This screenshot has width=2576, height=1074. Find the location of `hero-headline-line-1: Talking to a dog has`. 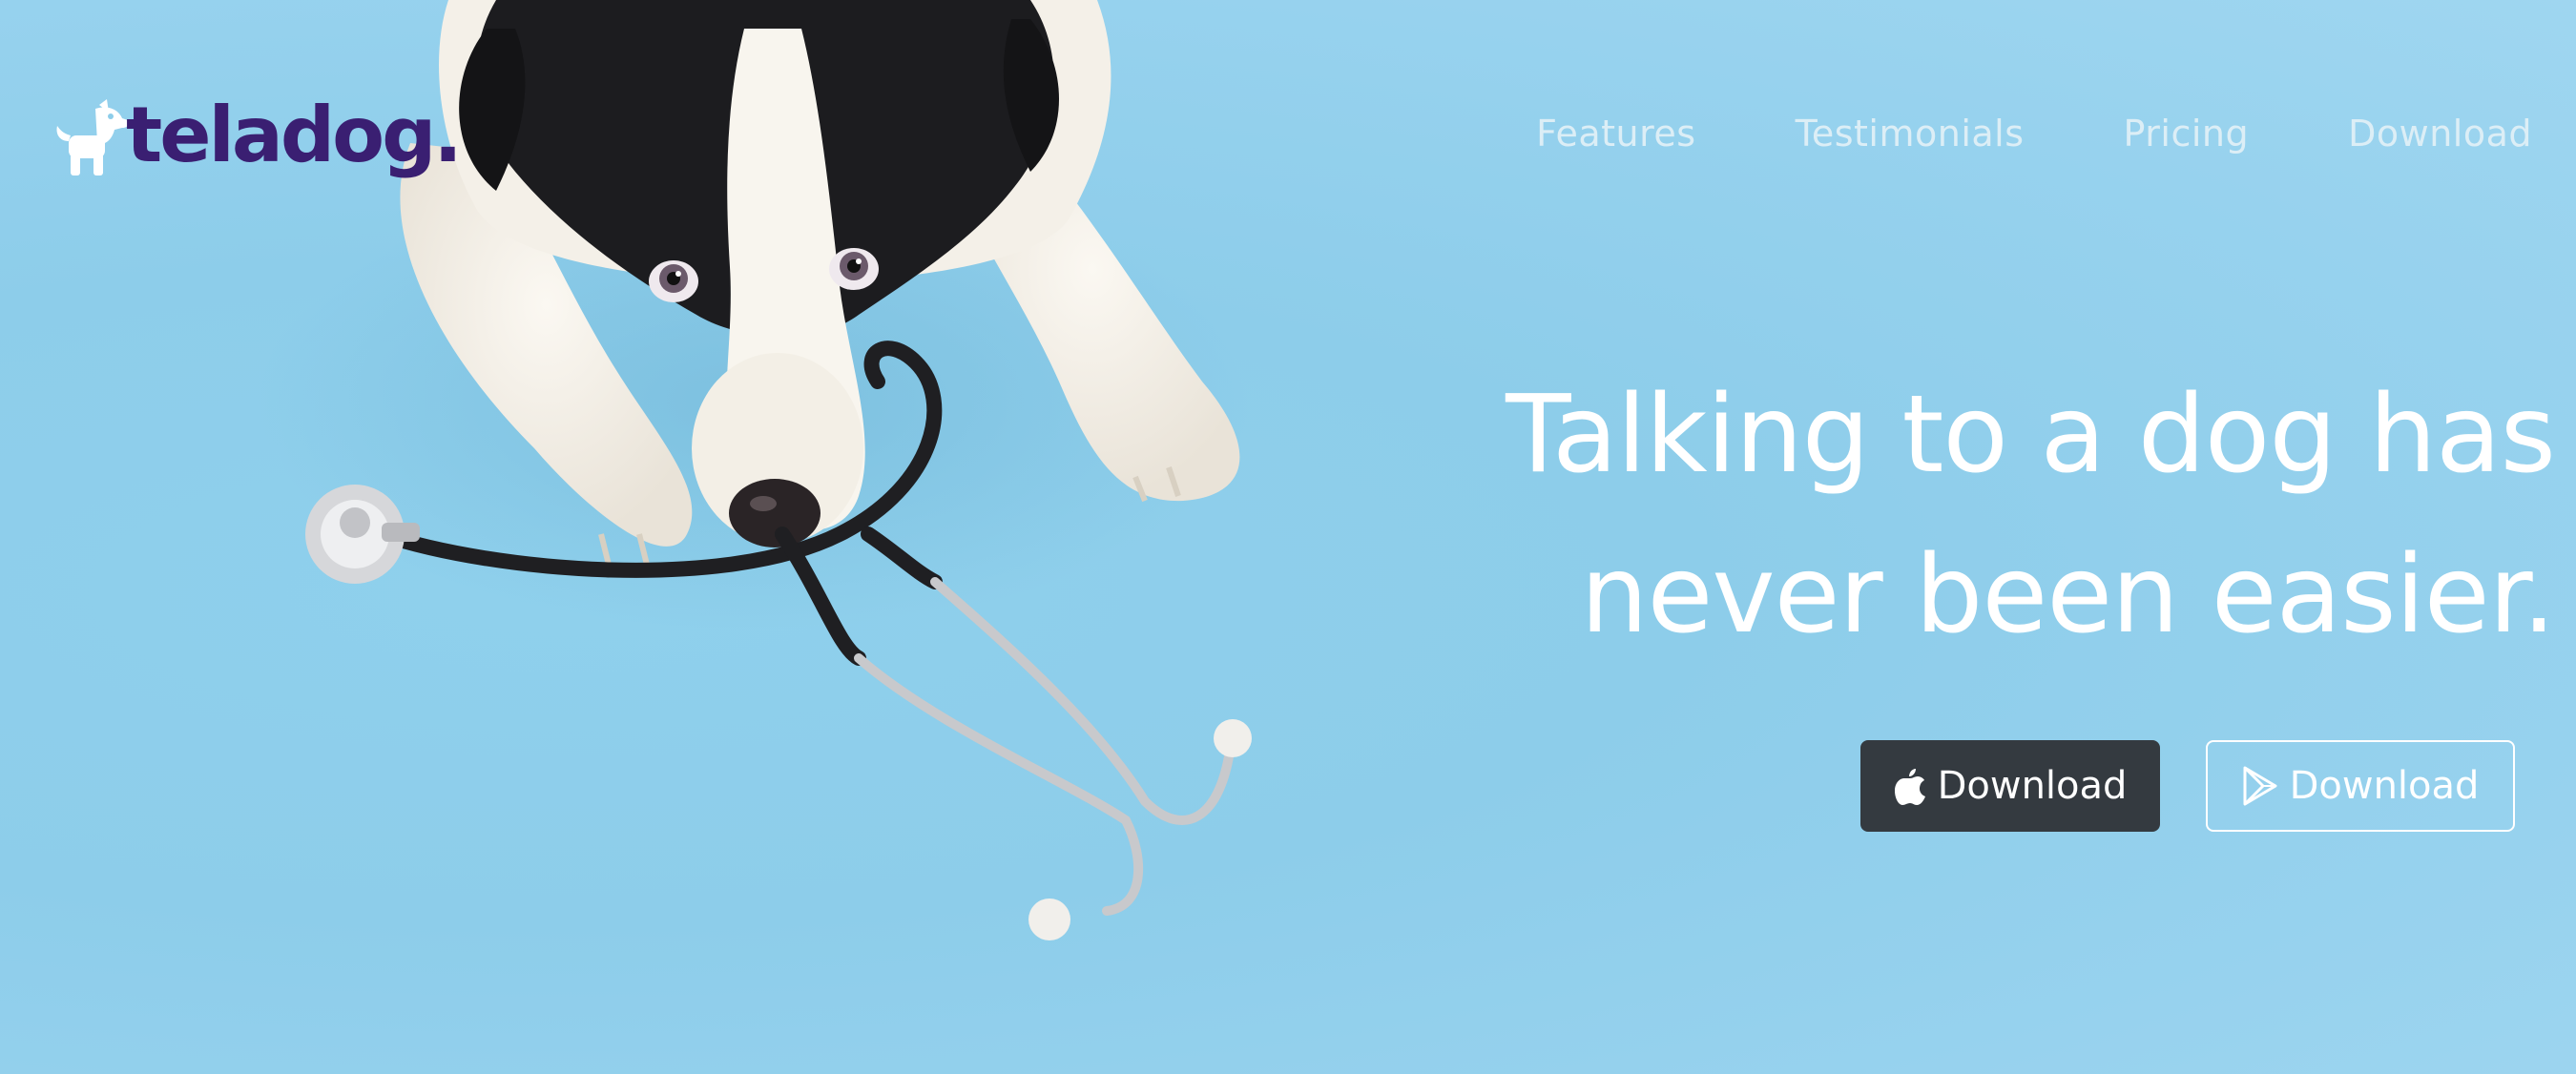

hero-headline-line-1: Talking to a dog has is located at coordinates (2031, 435).